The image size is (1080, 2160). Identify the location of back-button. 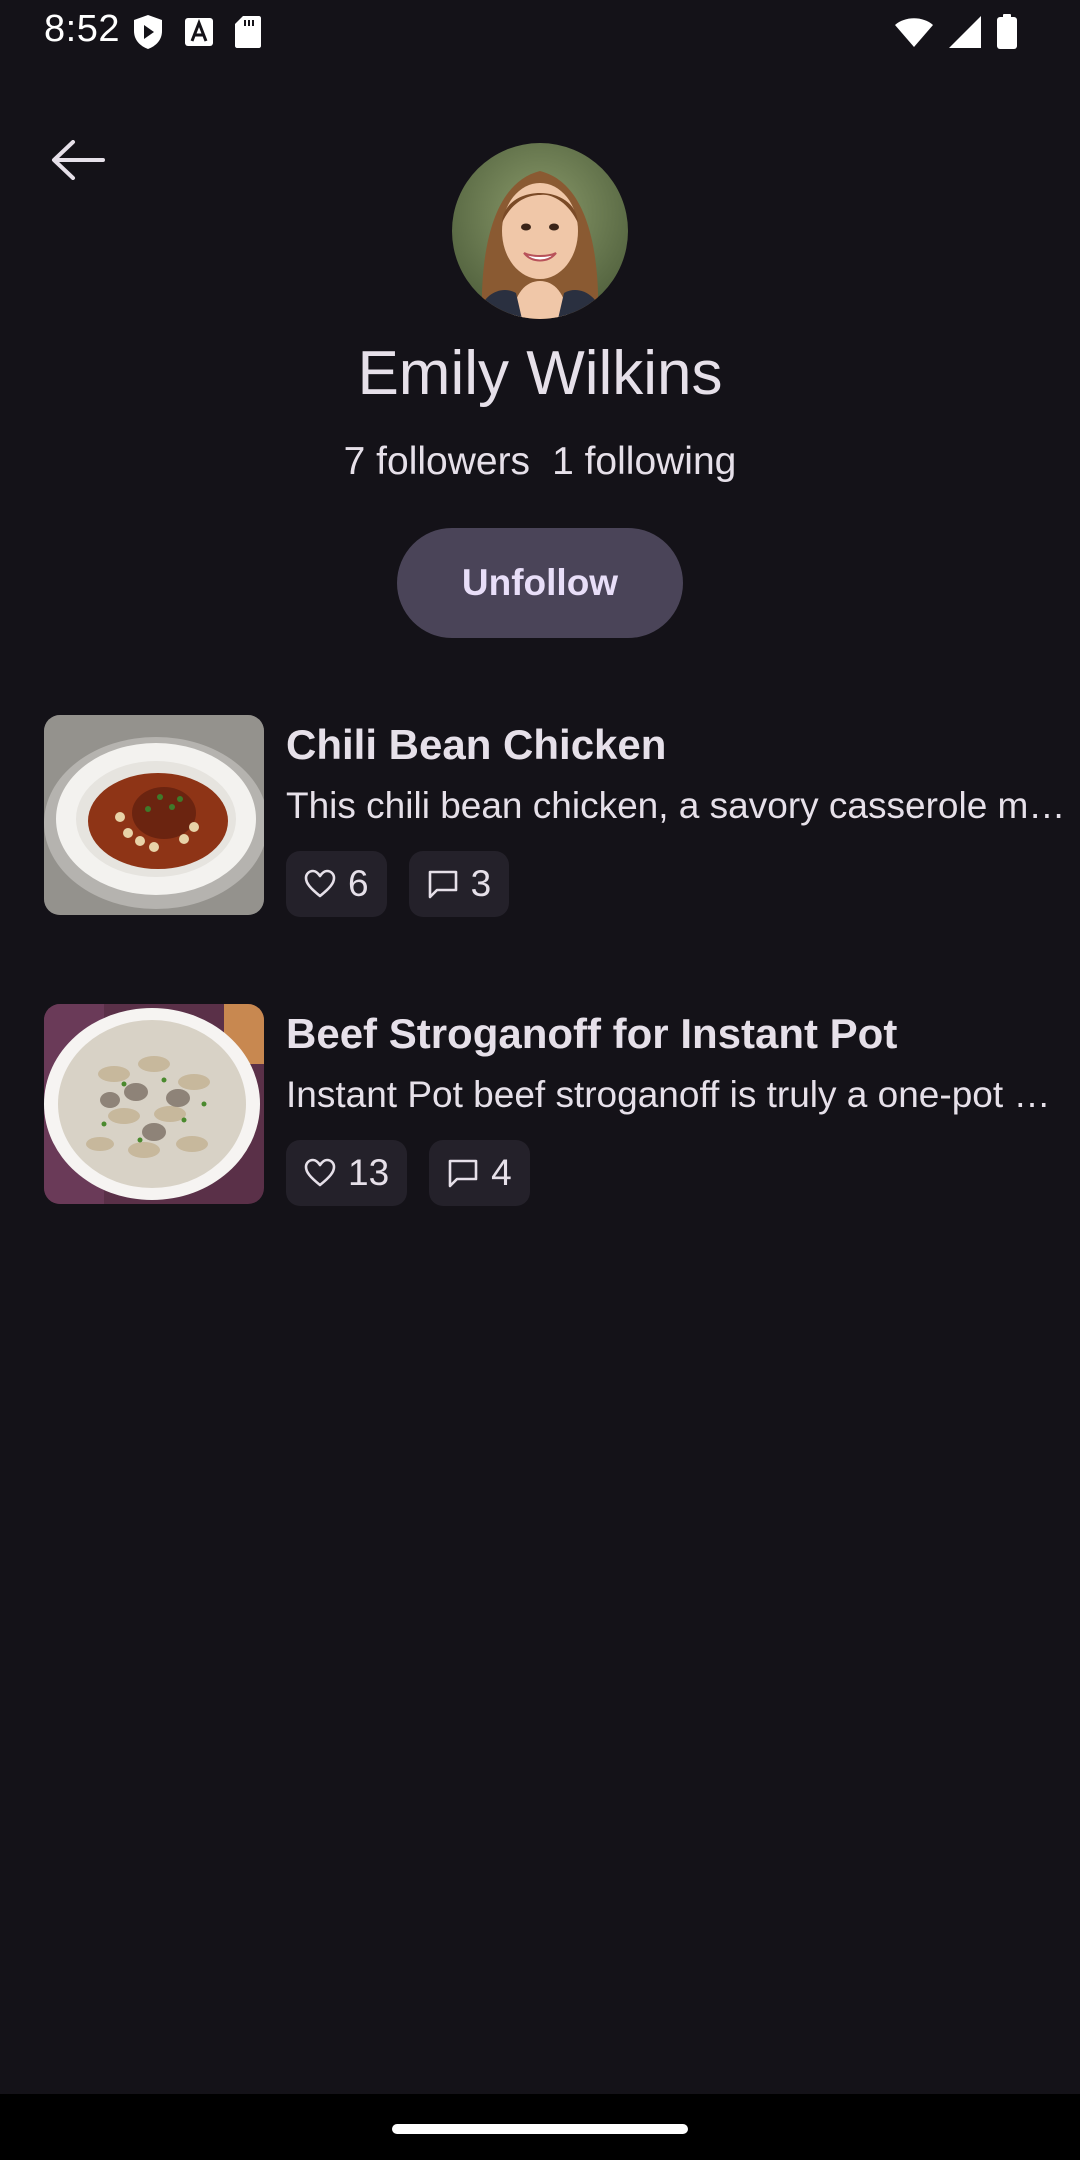
(78, 162).